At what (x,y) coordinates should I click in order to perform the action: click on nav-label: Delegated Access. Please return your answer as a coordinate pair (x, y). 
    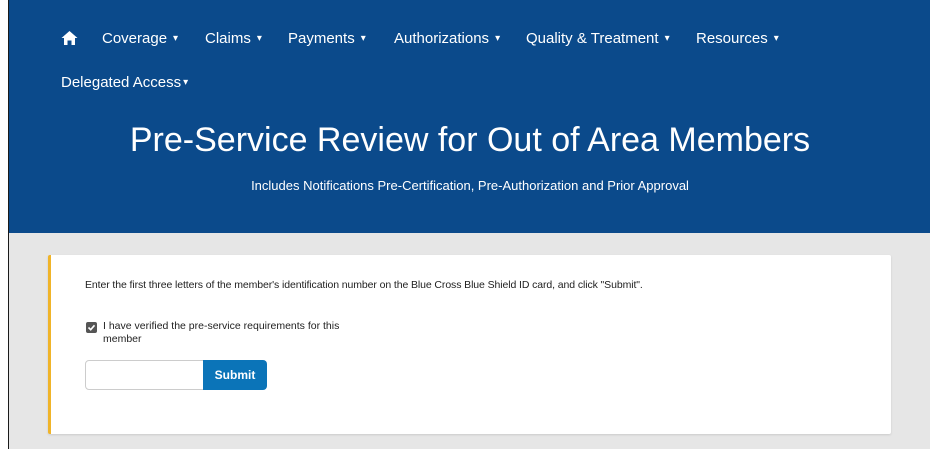
    Looking at the image, I should click on (121, 82).